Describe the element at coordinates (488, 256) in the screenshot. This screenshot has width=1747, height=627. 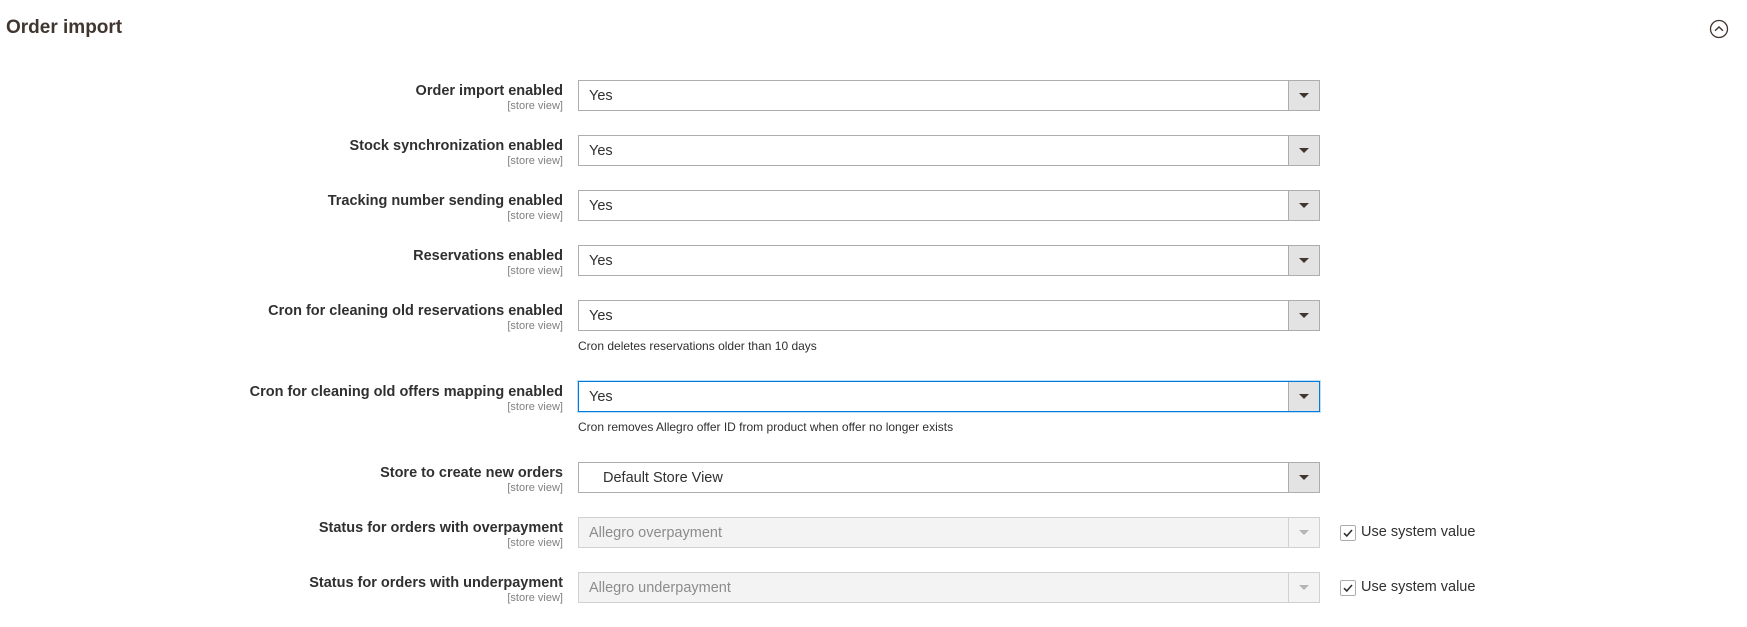
I see `field-label-text: Reservations enabled` at that location.